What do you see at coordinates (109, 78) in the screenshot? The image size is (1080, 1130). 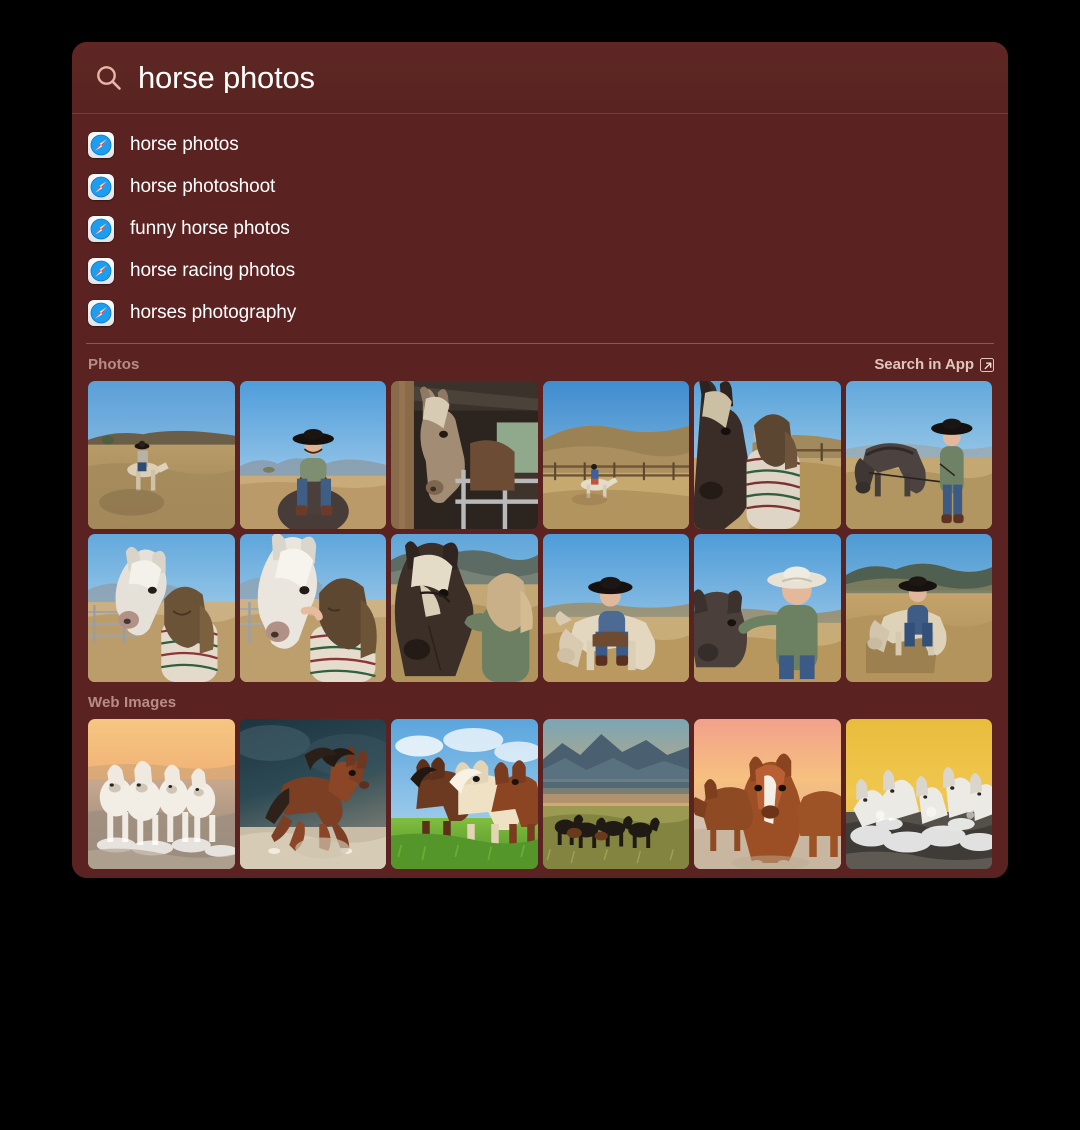 I see `search-icon` at bounding box center [109, 78].